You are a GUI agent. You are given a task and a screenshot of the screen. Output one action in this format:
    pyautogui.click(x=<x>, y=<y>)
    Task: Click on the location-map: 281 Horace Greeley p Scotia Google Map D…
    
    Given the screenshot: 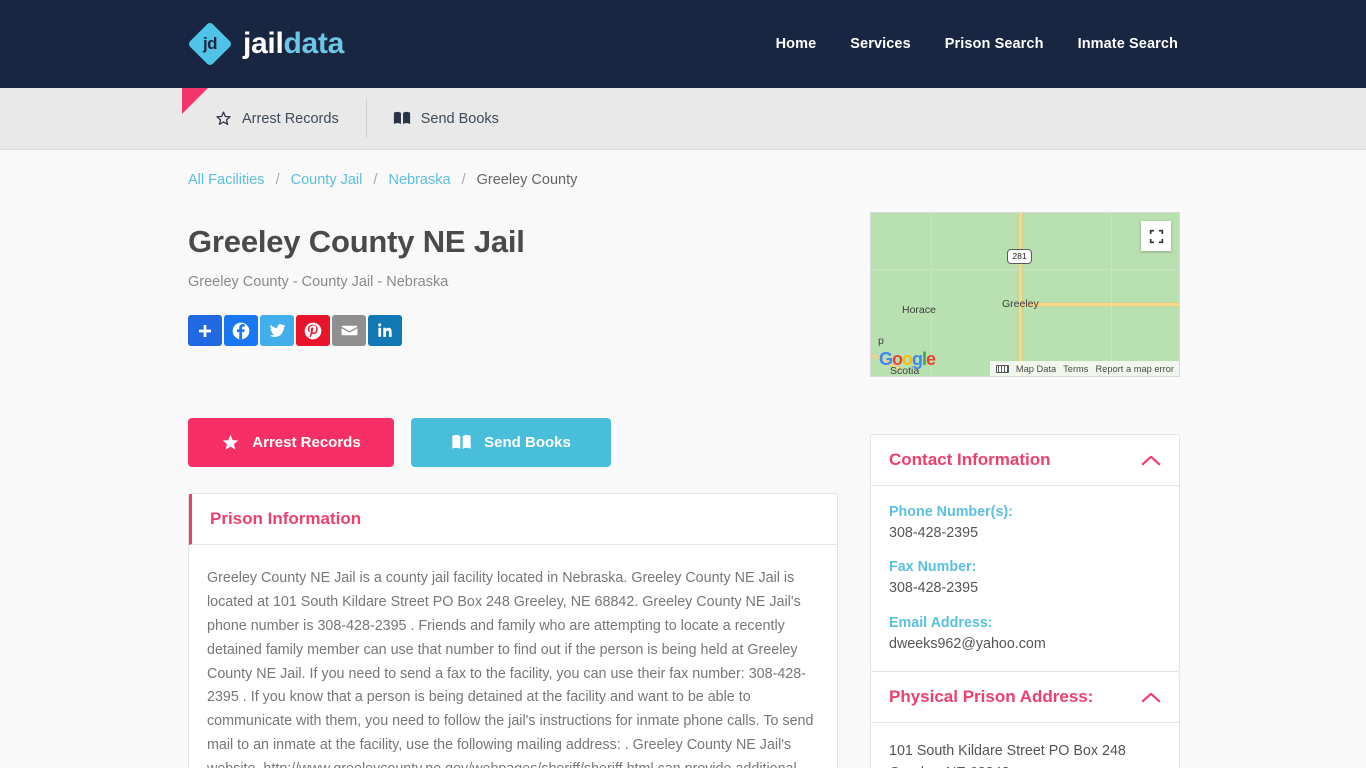 What is the action you would take?
    pyautogui.click(x=1025, y=294)
    